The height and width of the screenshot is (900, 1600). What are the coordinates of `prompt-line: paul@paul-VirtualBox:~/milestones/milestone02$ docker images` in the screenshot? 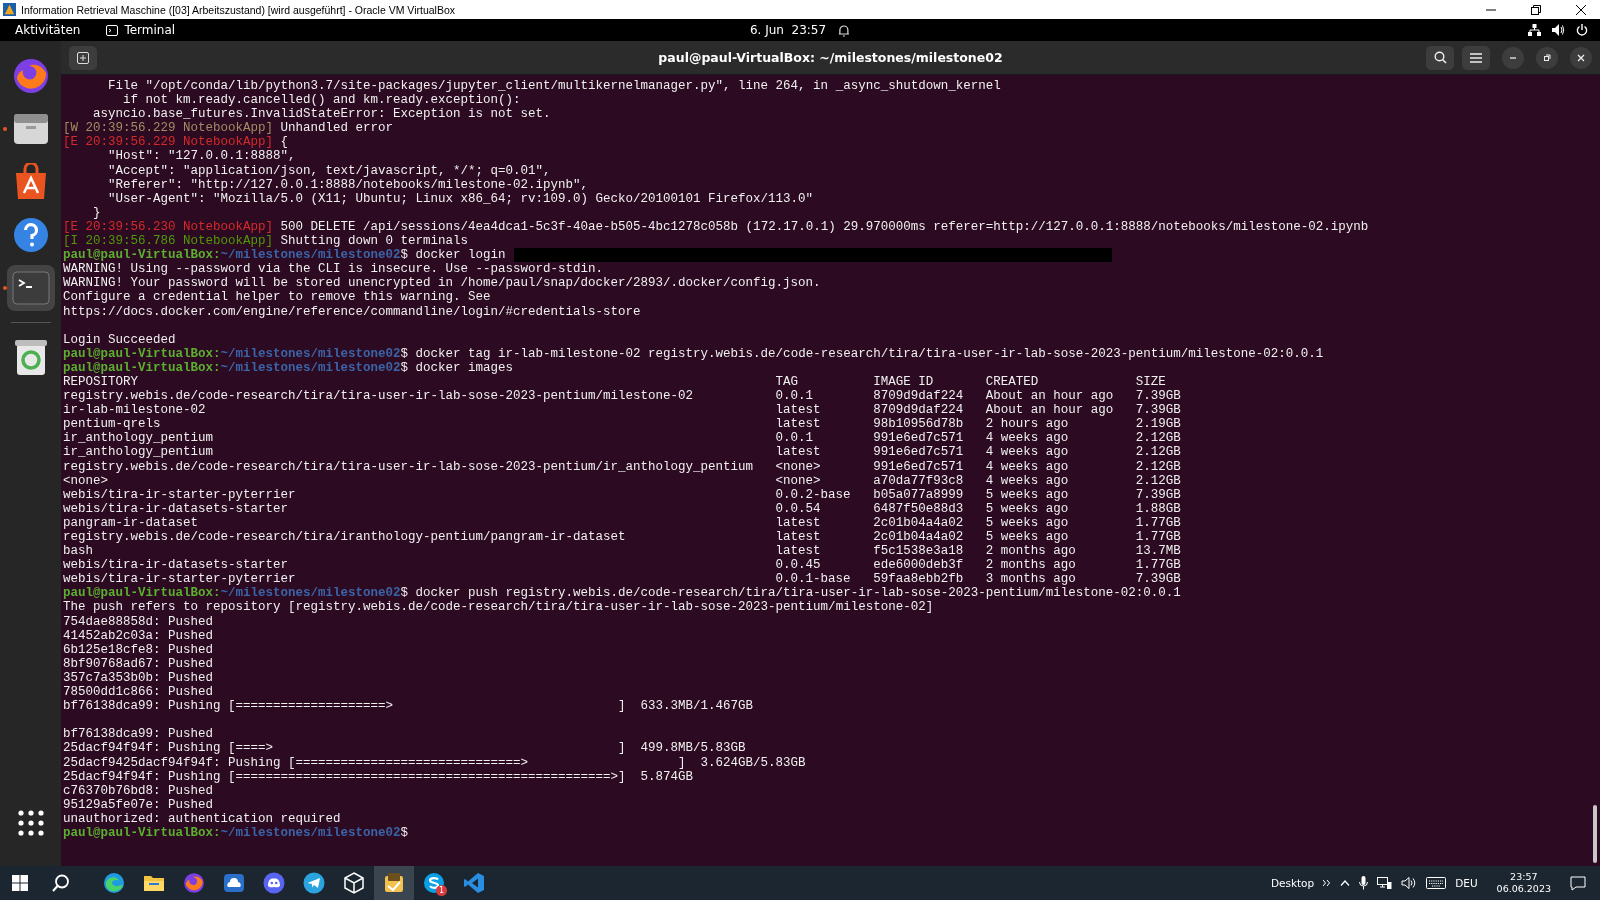 It's located at (288, 367).